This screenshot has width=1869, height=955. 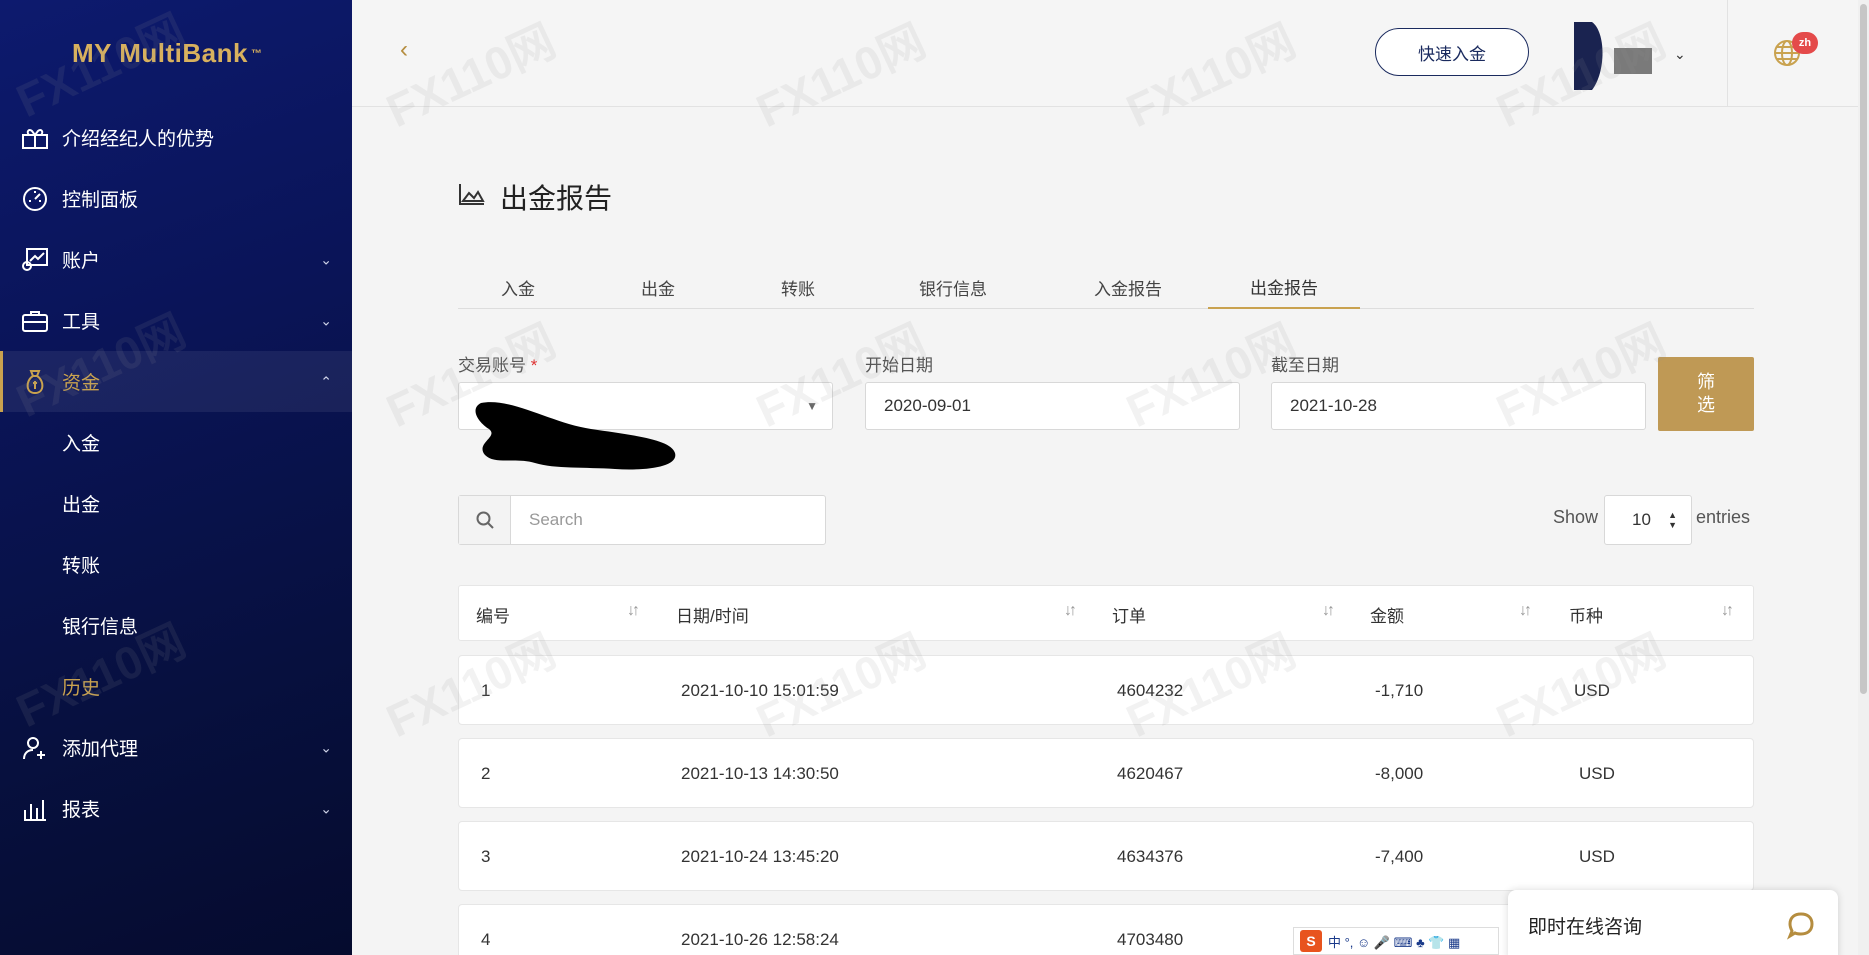 I want to click on sidebar-nav: 介绍经纪人的优势 控制面板 账户 ⌄ 工具 ⌄ 资金 ⌃, so click(x=176, y=259).